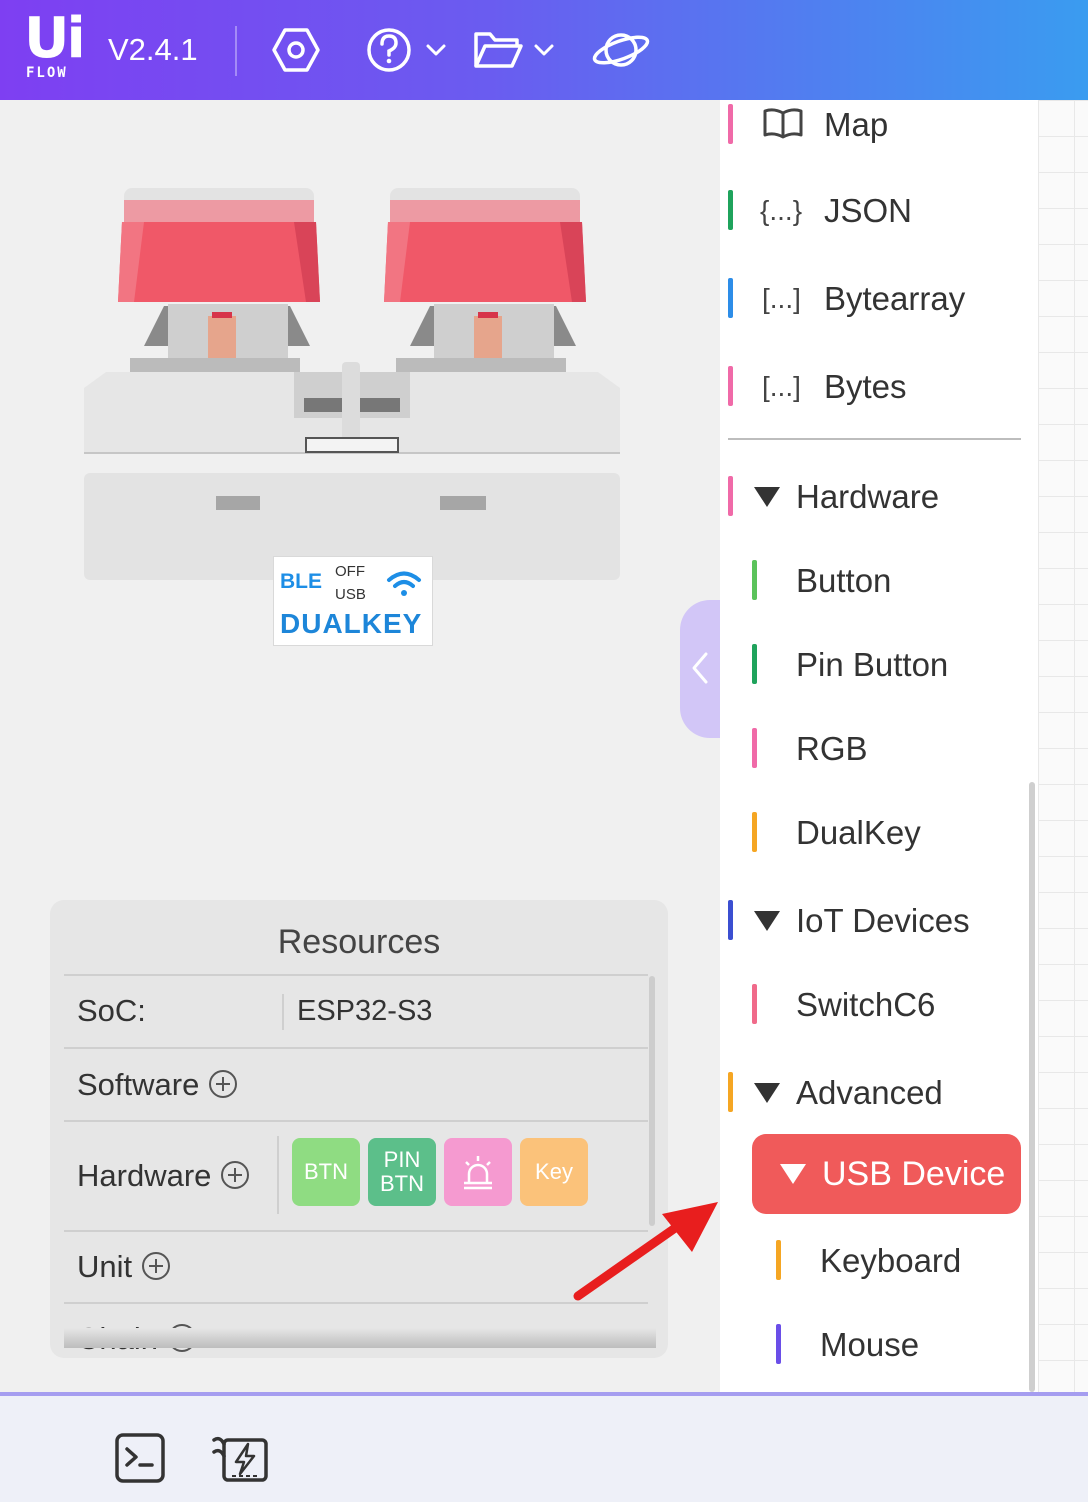 This screenshot has height=1502, width=1088. Describe the element at coordinates (1063, 746) in the screenshot. I see `blocks-workspace` at that location.